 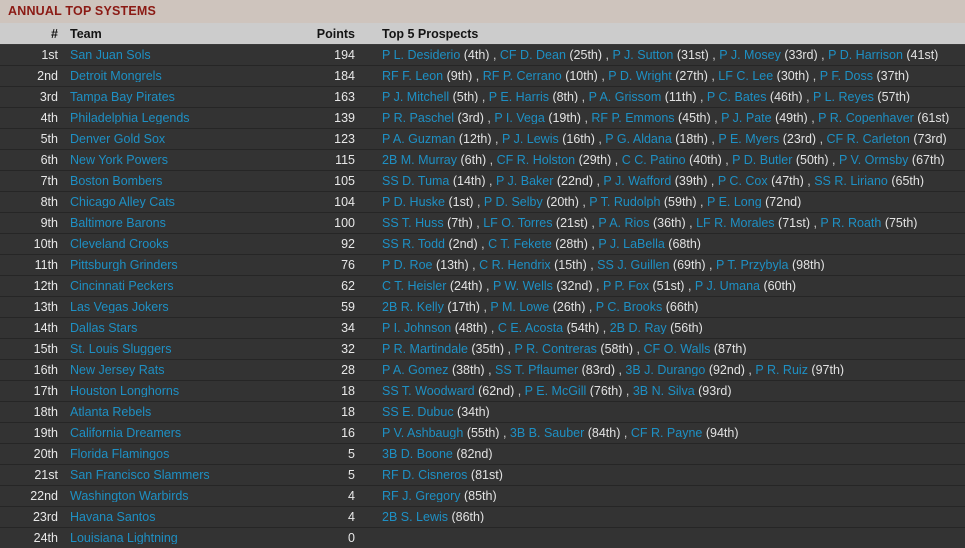 I want to click on prospect-player-link: CF R. Payne, so click(x=667, y=433).